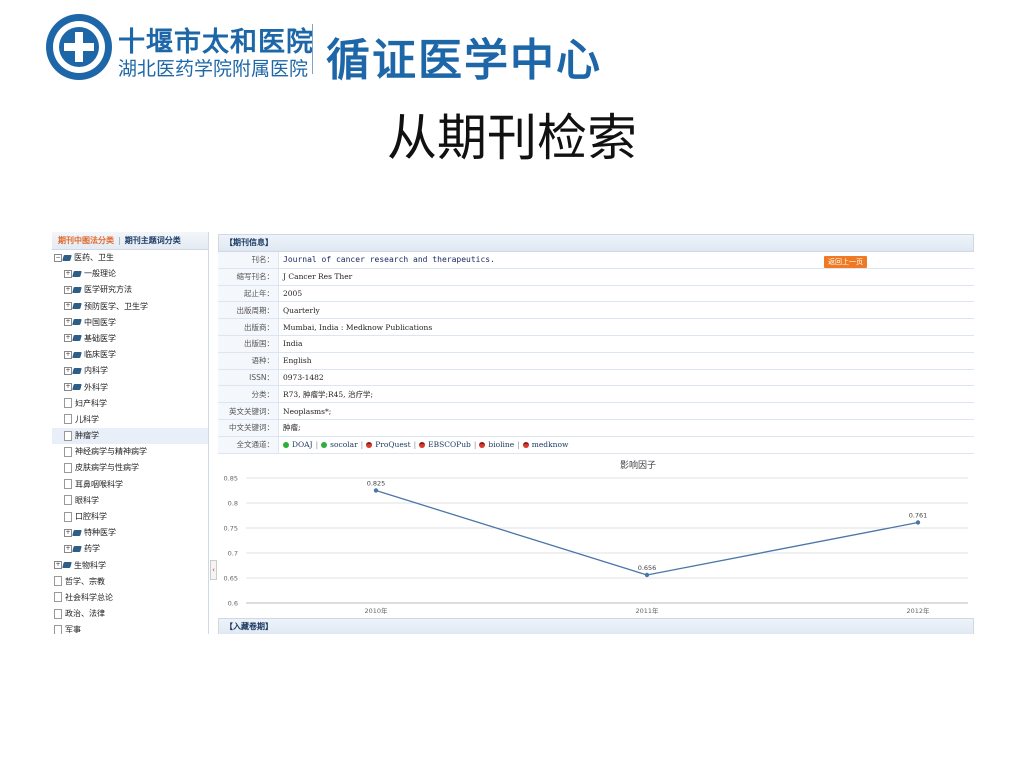 The width and height of the screenshot is (1024, 768). Describe the element at coordinates (130, 404) in the screenshot. I see `tree-node: 妇产科学` at that location.